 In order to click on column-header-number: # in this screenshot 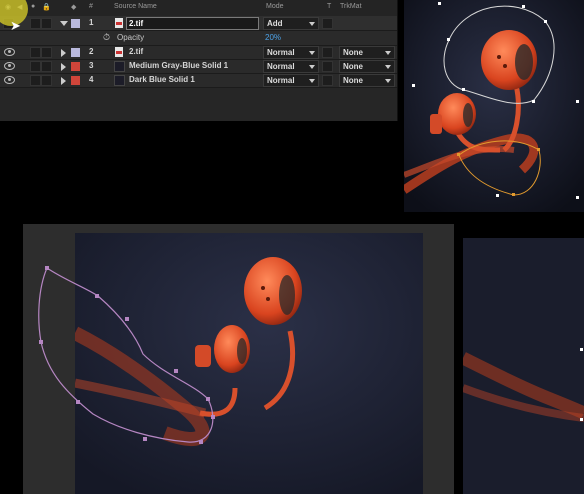, I will do `click(91, 6)`.